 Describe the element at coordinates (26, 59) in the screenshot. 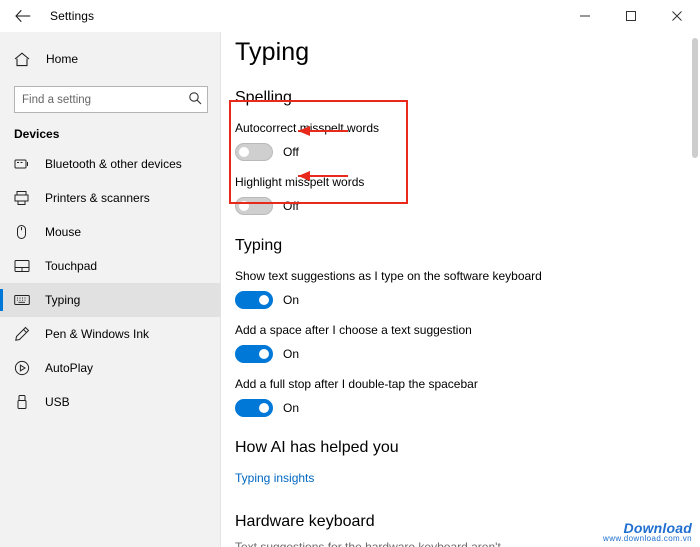

I see `home-icon` at that location.